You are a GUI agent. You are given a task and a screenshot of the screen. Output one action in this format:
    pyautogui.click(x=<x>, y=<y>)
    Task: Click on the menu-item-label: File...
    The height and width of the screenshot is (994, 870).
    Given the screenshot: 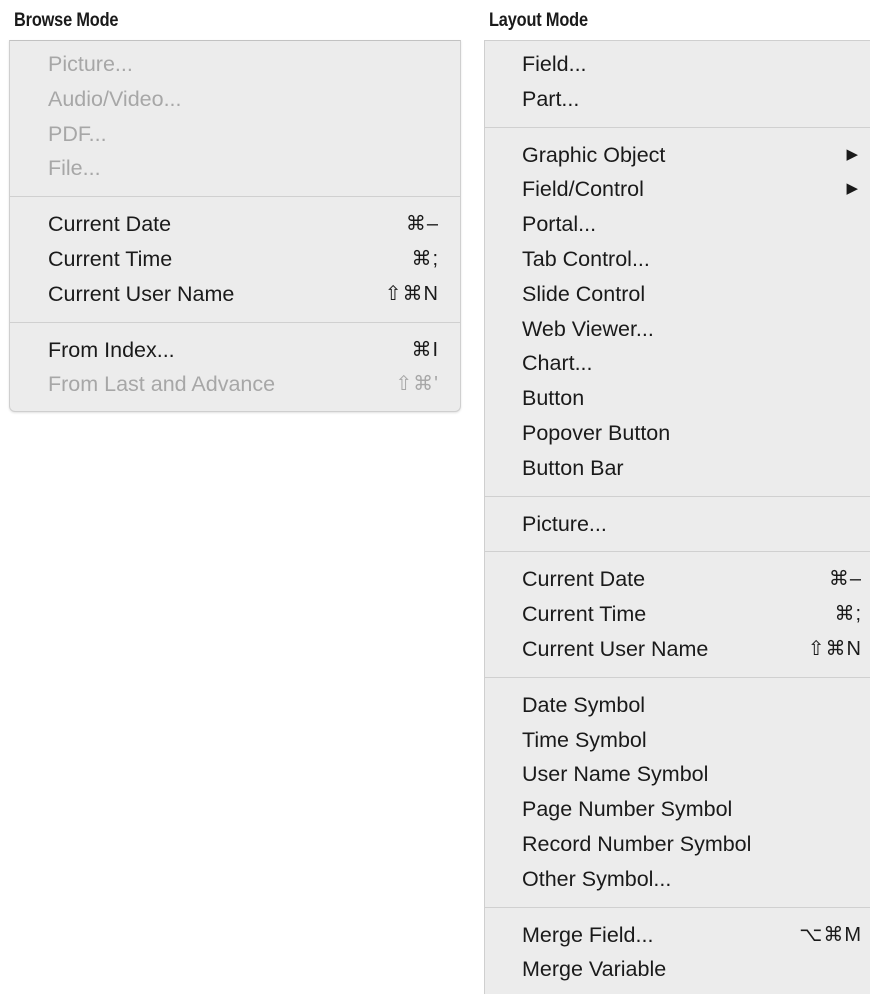 What is the action you would take?
    pyautogui.click(x=74, y=168)
    